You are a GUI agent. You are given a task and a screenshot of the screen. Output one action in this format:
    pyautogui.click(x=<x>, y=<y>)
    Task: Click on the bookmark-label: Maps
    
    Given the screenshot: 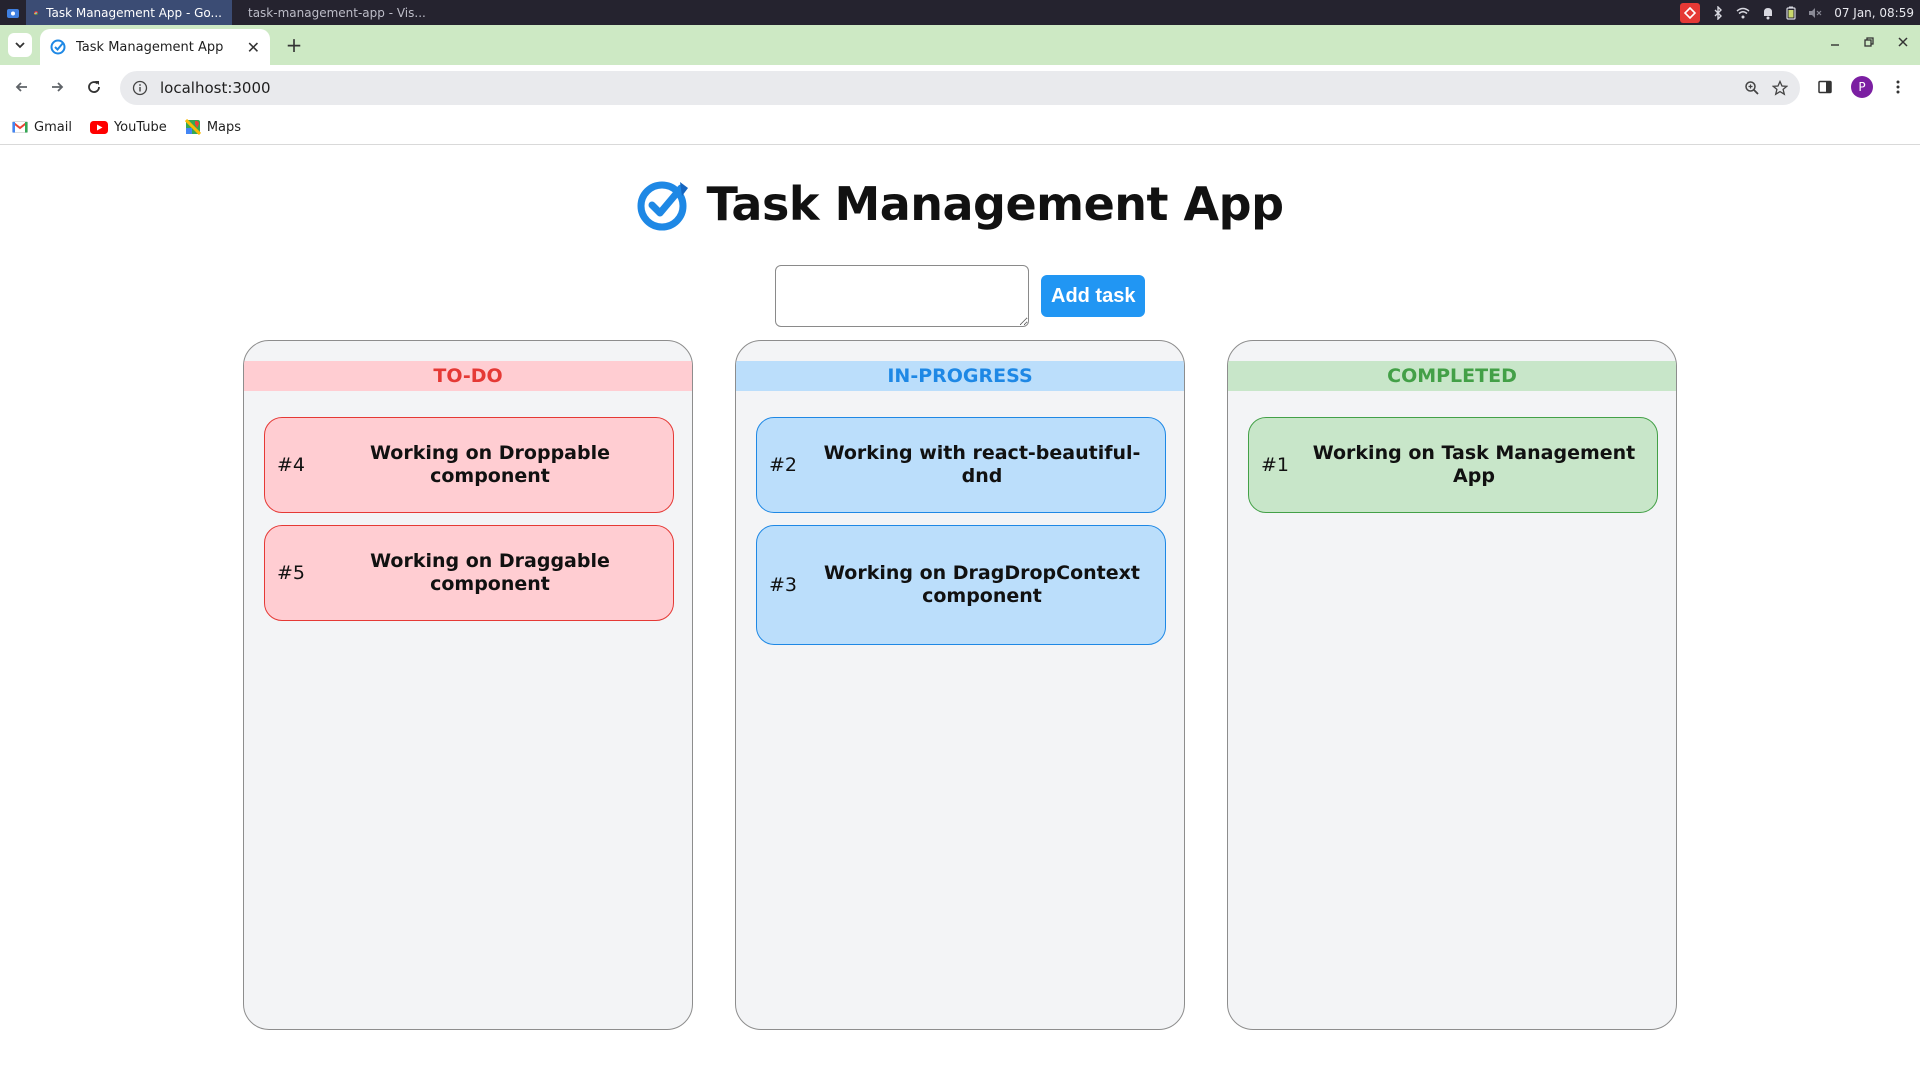 What is the action you would take?
    pyautogui.click(x=224, y=127)
    